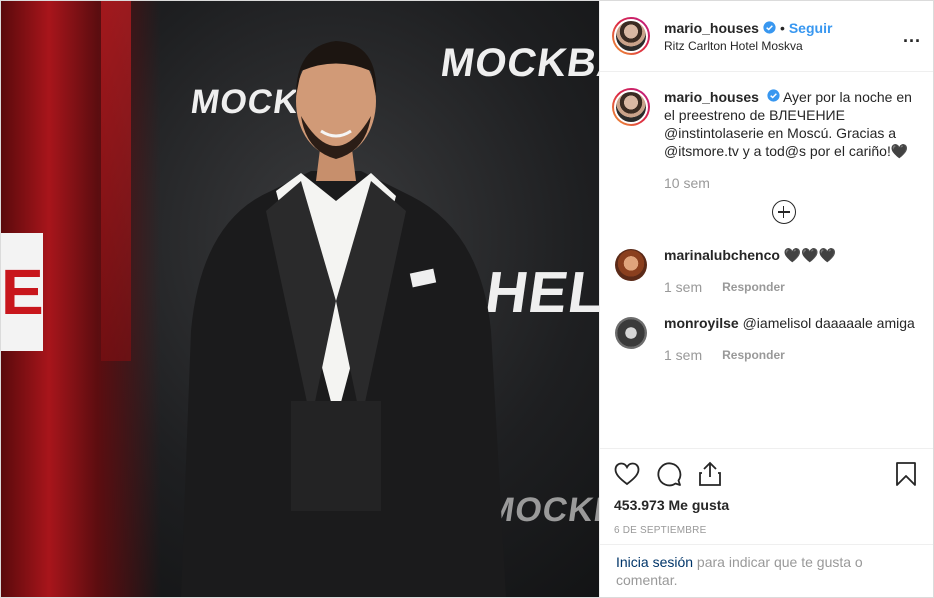 Image resolution: width=934 pixels, height=598 pixels. Describe the element at coordinates (783, 46) in the screenshot. I see `location-link: Ritz Carlton Hotel Moskva` at that location.